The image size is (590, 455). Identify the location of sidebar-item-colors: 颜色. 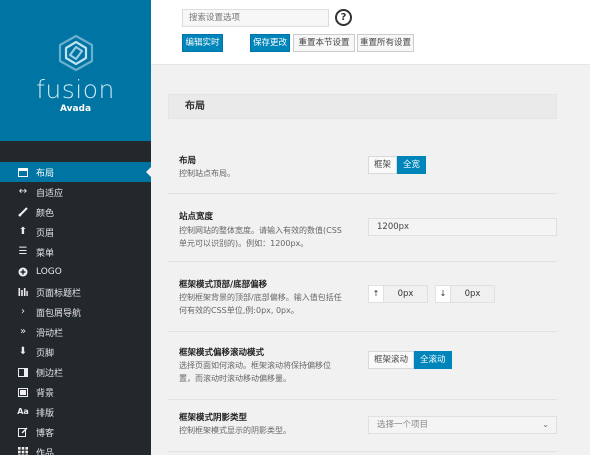
(75, 212).